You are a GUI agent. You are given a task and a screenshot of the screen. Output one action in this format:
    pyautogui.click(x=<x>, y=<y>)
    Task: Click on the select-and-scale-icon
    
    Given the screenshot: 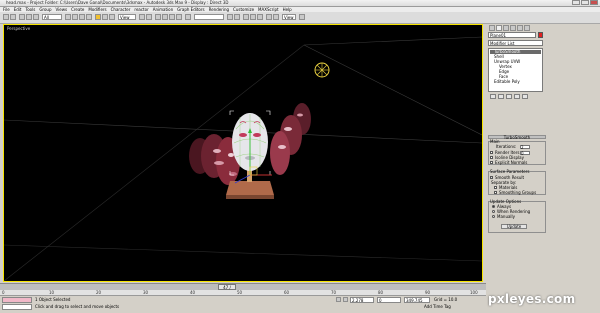 What is the action you would take?
    pyautogui.click(x=112, y=17)
    